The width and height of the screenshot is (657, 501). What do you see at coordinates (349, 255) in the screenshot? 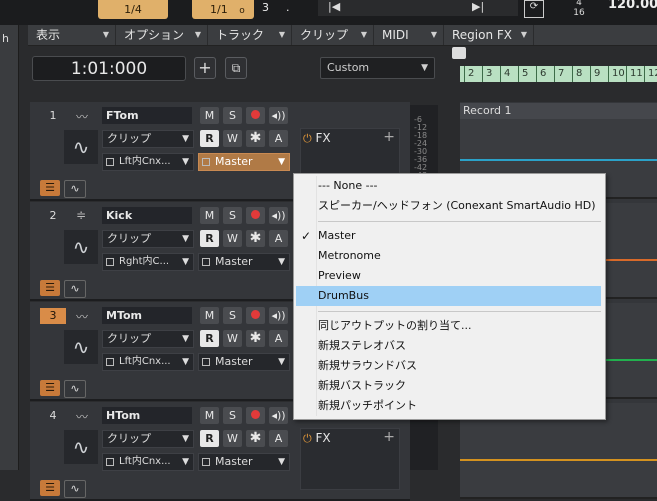
I see `menu-item-label: Metronome` at bounding box center [349, 255].